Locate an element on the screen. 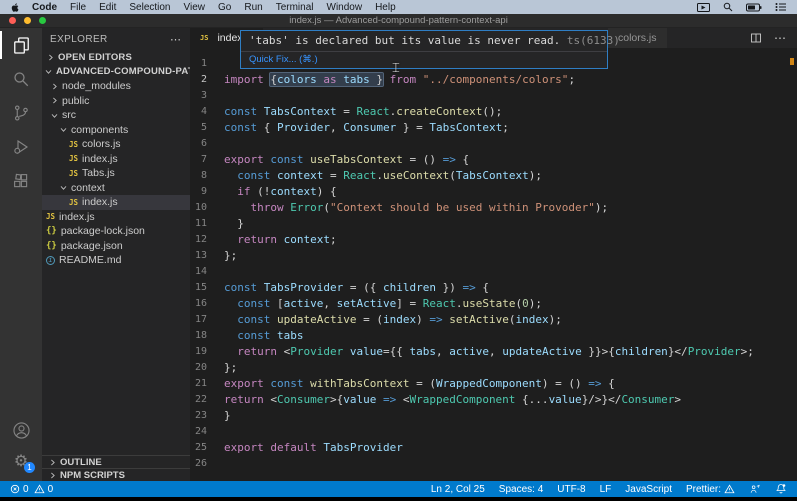  menu-item-code: Code is located at coordinates (44, 7).